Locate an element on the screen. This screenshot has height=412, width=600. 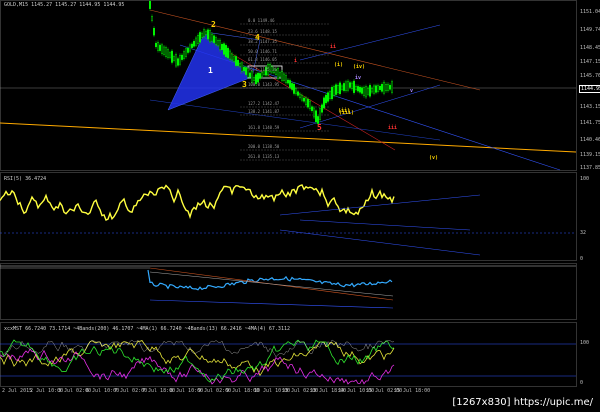
fib-level-label: 61.8 1146.05 is located at coordinates (262, 59).